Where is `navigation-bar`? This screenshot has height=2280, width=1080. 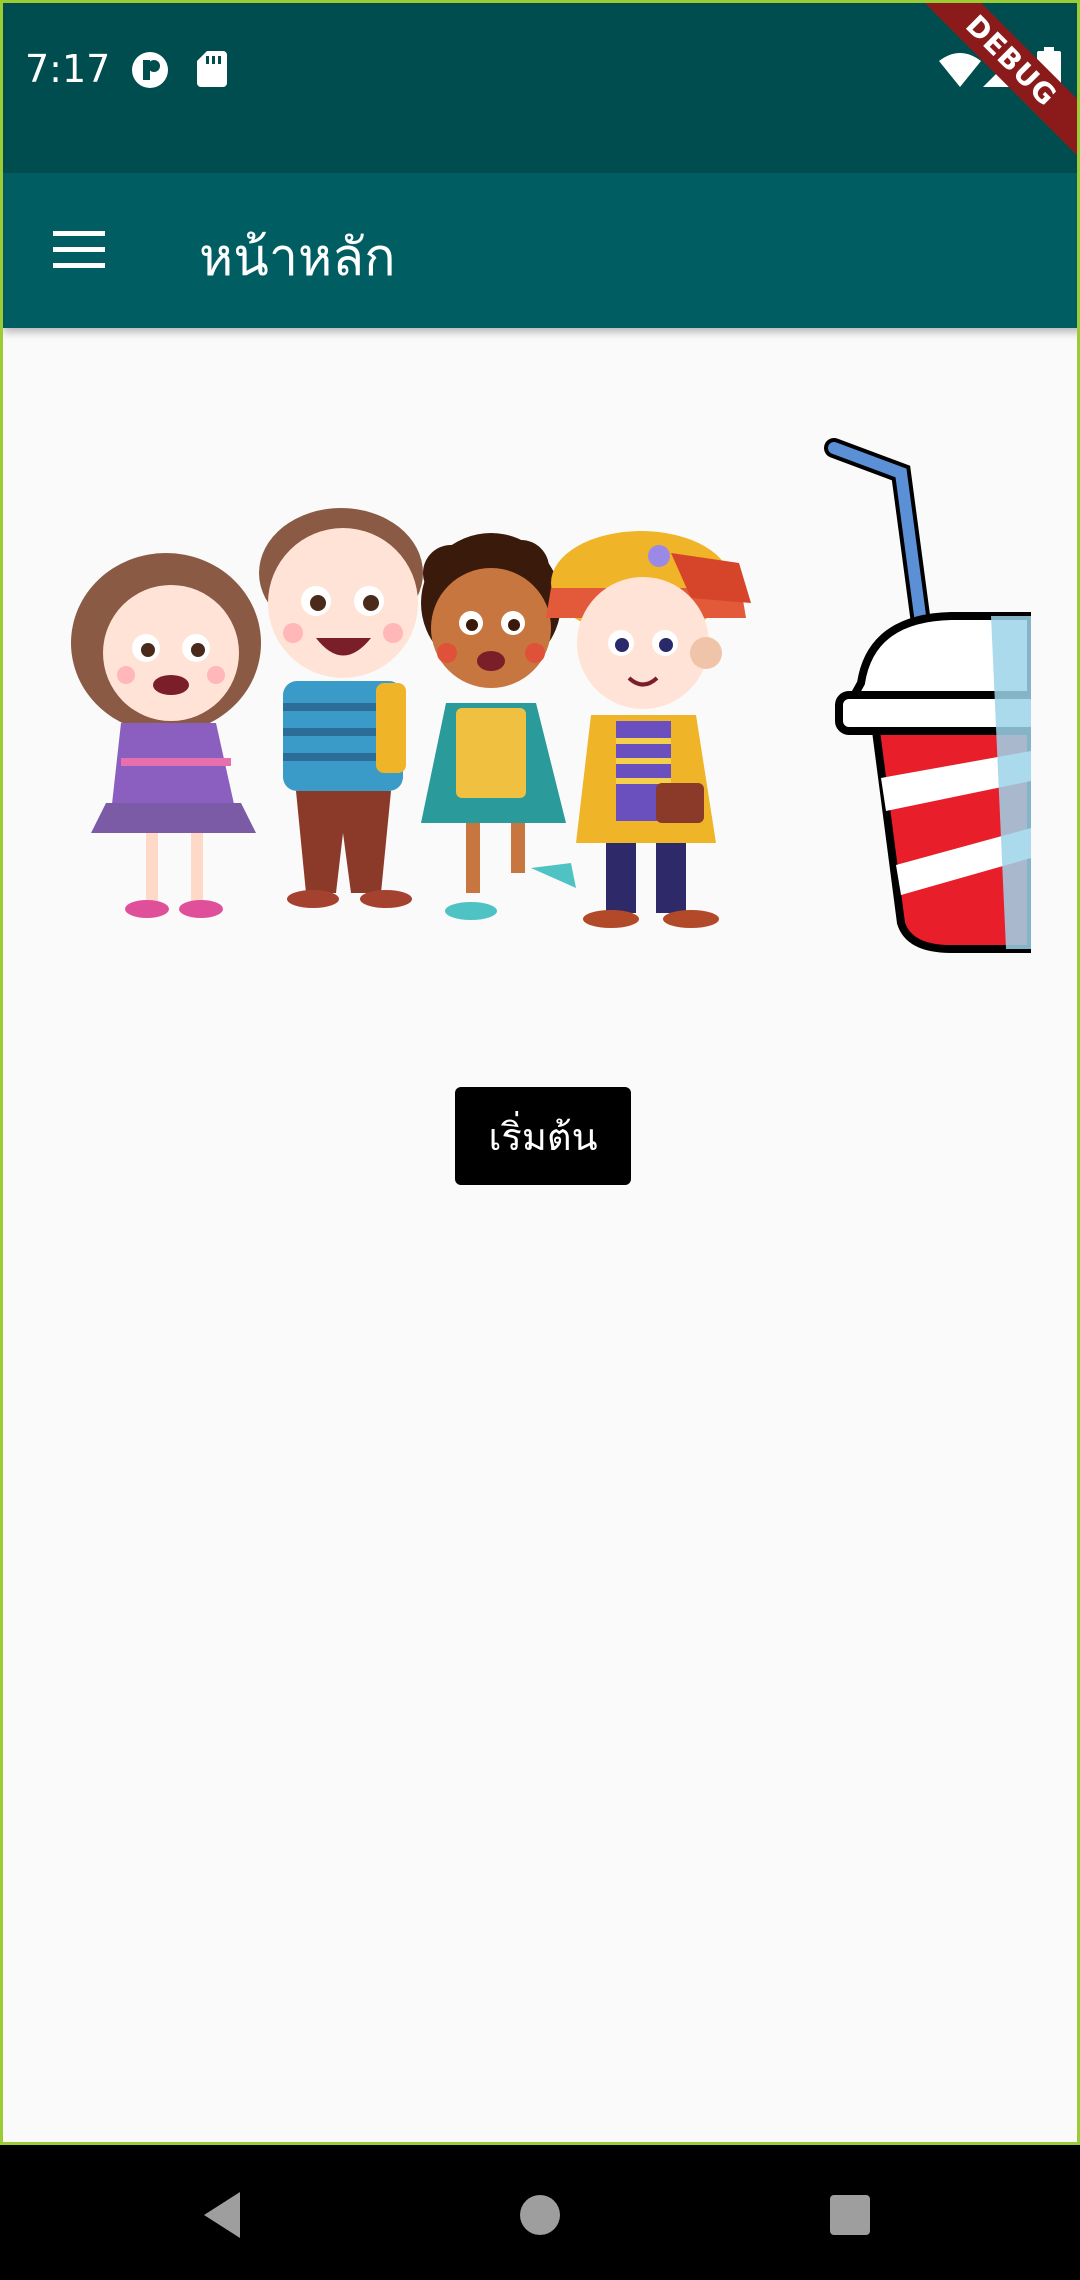 navigation-bar is located at coordinates (540, 2212).